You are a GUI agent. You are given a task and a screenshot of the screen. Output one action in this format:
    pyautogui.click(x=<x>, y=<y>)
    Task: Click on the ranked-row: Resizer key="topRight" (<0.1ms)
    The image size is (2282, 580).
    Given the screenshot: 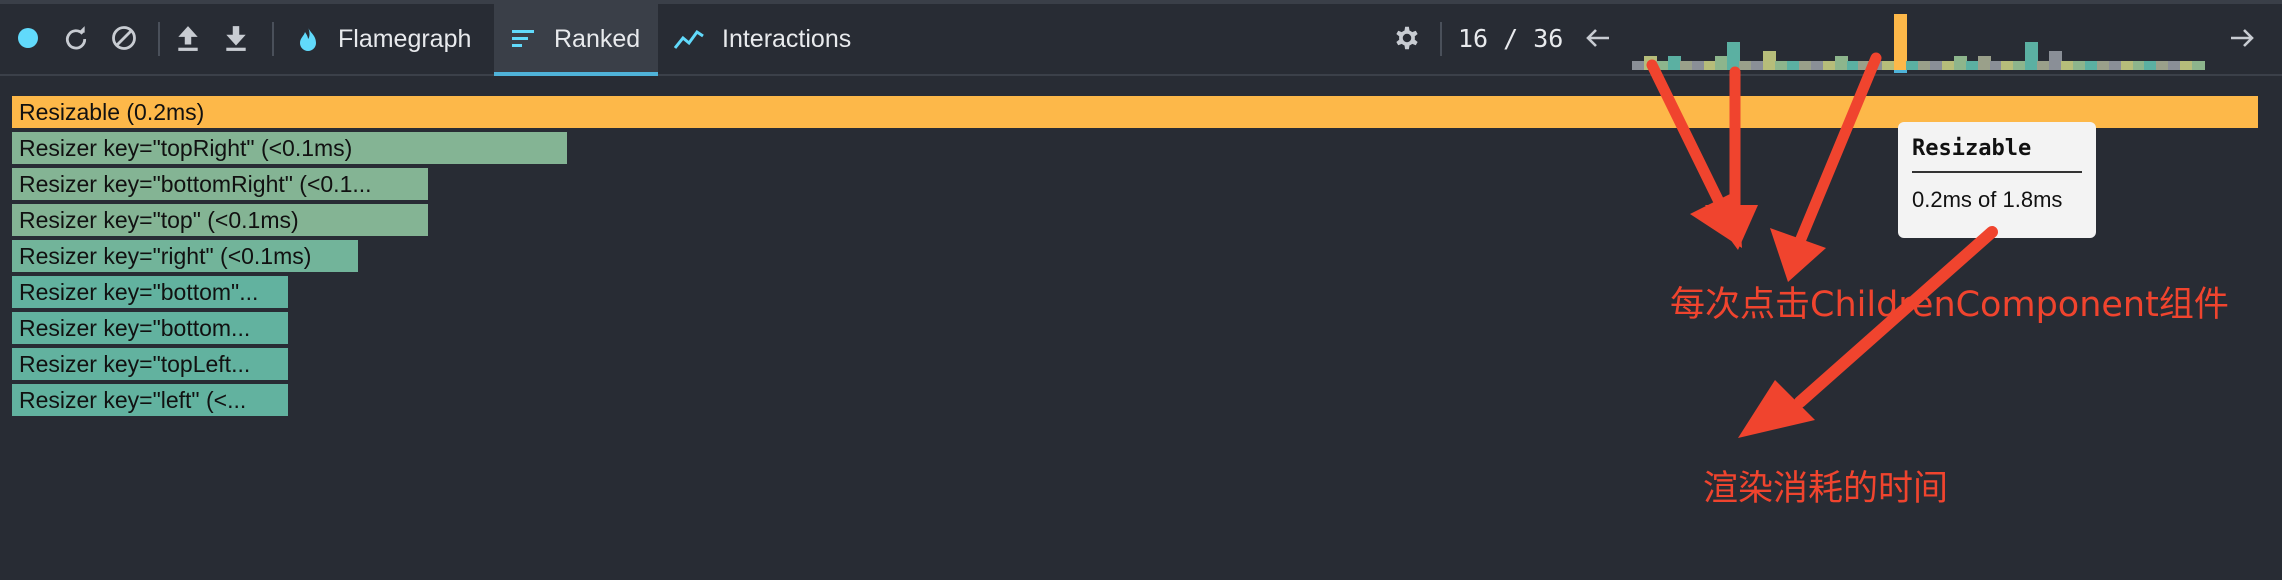 What is the action you would take?
    pyautogui.click(x=289, y=148)
    